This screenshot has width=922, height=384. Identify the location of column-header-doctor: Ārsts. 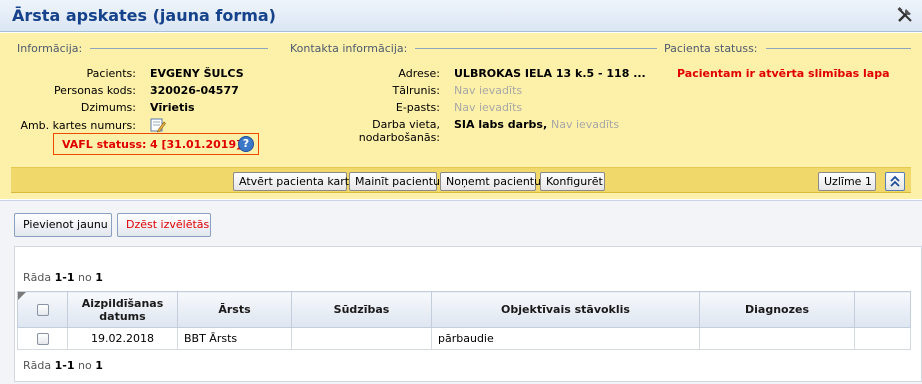
(234, 309).